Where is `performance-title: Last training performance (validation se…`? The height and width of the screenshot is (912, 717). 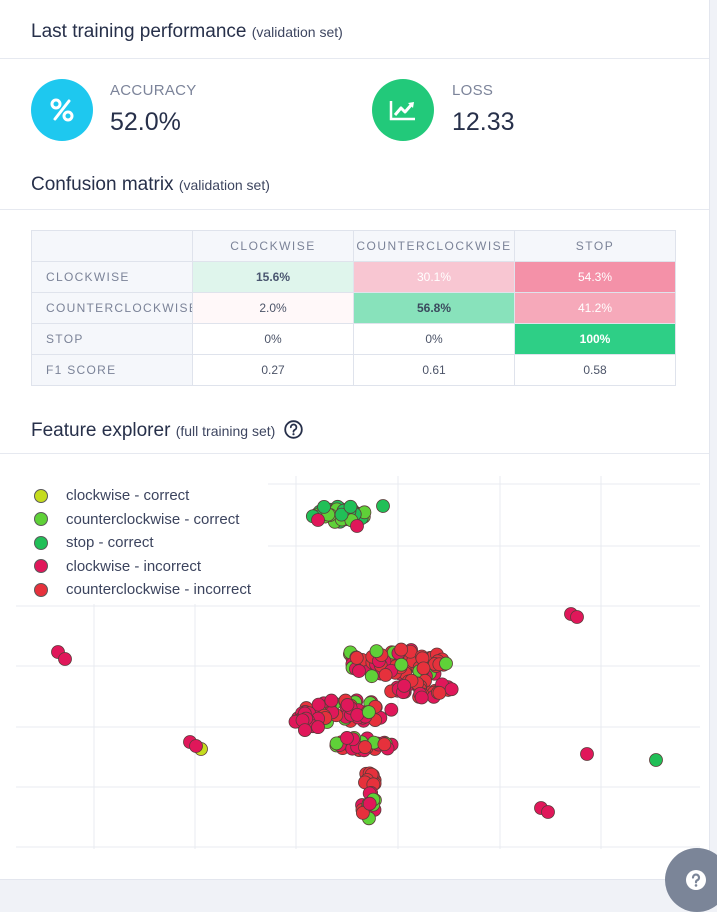
performance-title: Last training performance (validation se… is located at coordinates (187, 32).